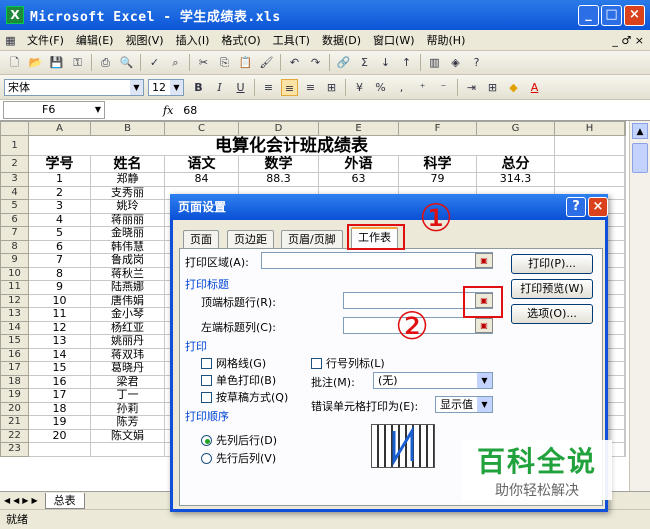  I want to click on align-left-icon: ≡, so click(268, 87).